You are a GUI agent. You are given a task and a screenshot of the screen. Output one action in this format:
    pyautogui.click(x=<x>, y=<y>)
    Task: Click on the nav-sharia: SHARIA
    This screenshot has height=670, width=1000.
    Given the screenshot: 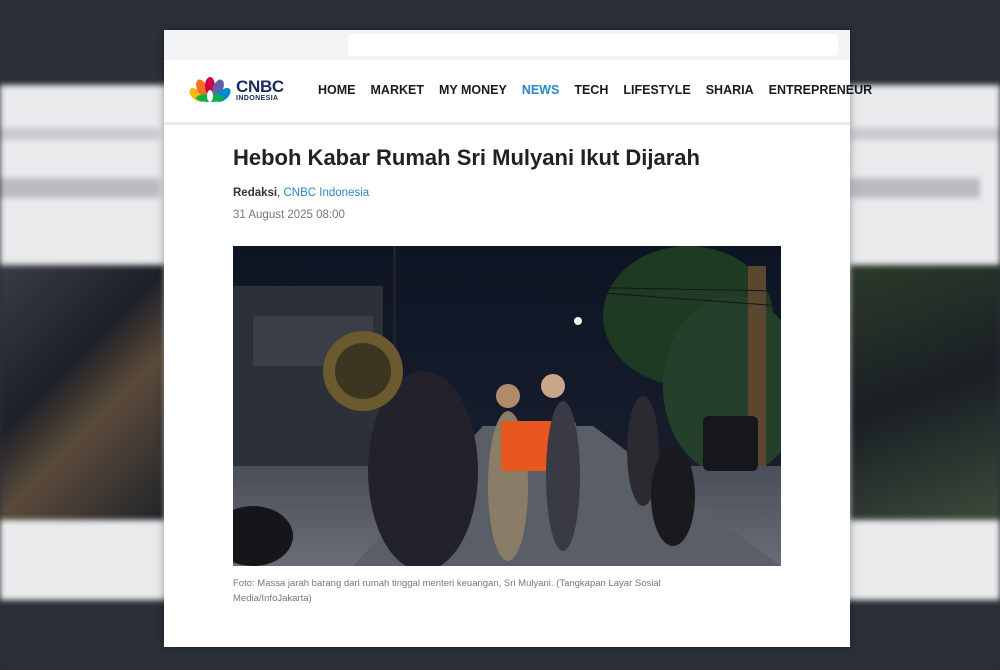 What is the action you would take?
    pyautogui.click(x=730, y=90)
    